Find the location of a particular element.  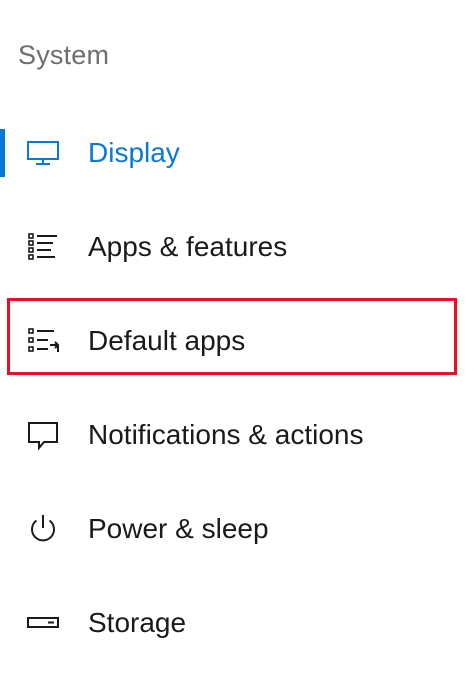

nav-item-notifications: Notifications & actions is located at coordinates (237, 435).